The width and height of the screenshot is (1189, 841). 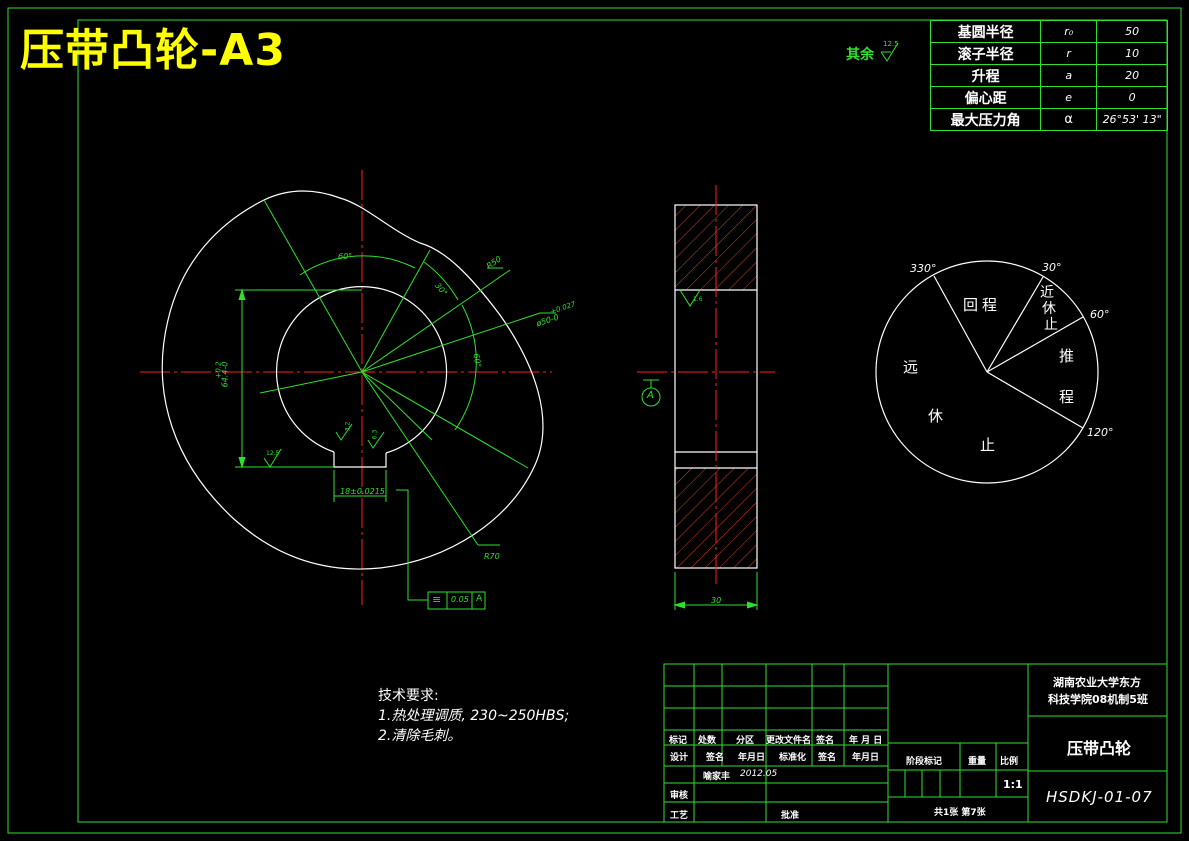 I want to click on param-row: 升程 a 20, so click(x=1048, y=75).